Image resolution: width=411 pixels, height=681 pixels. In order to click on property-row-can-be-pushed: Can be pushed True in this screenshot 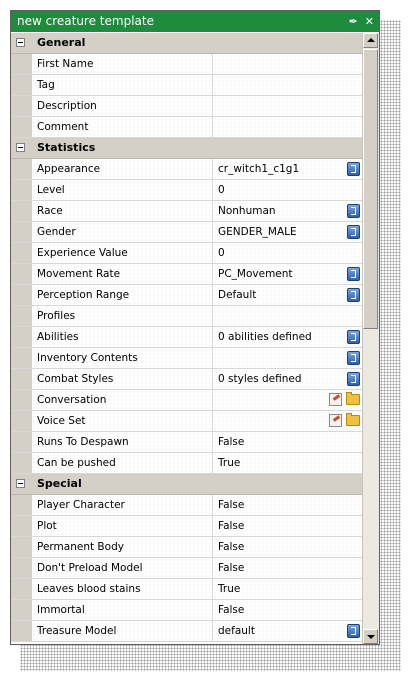, I will do `click(187, 463)`.